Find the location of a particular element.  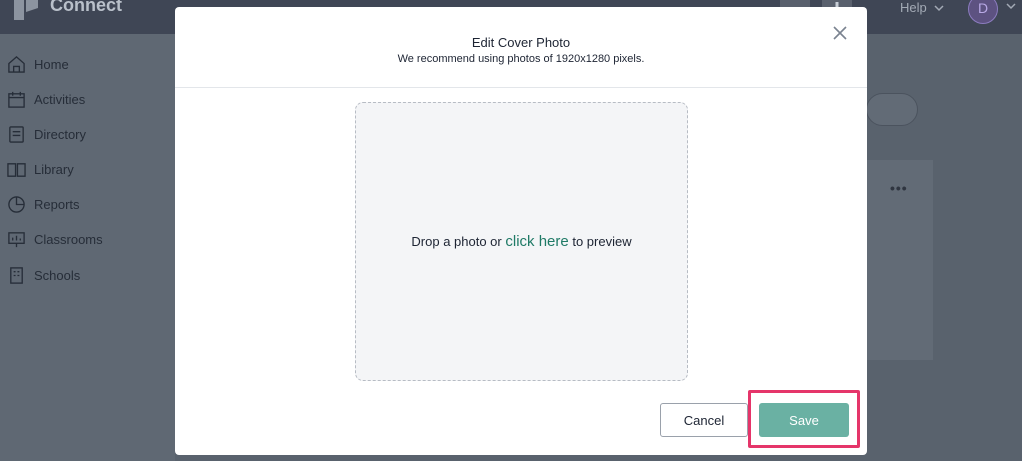

brand-name: Connect is located at coordinates (86, 7).